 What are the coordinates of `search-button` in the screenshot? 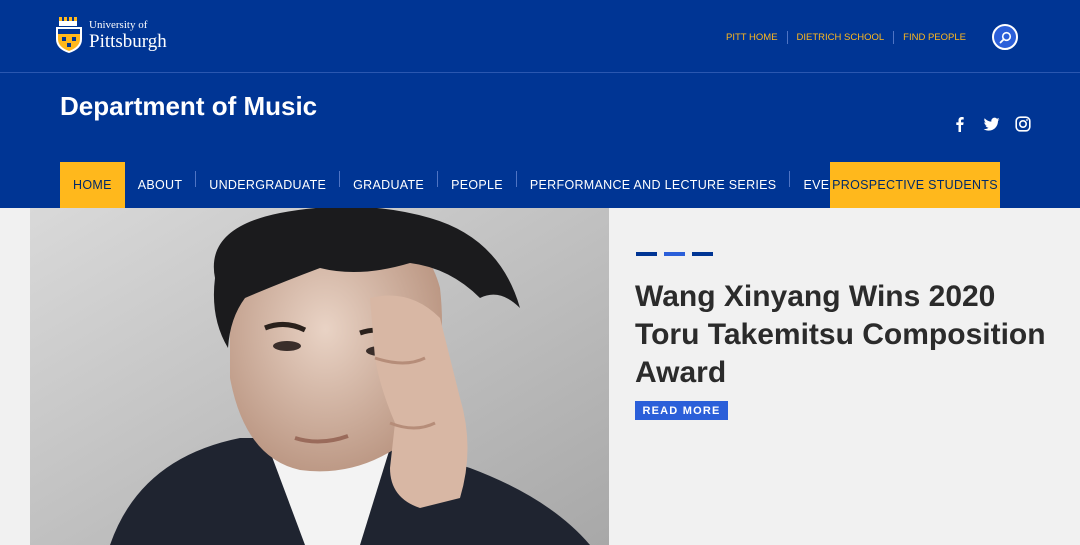 It's located at (1005, 37).